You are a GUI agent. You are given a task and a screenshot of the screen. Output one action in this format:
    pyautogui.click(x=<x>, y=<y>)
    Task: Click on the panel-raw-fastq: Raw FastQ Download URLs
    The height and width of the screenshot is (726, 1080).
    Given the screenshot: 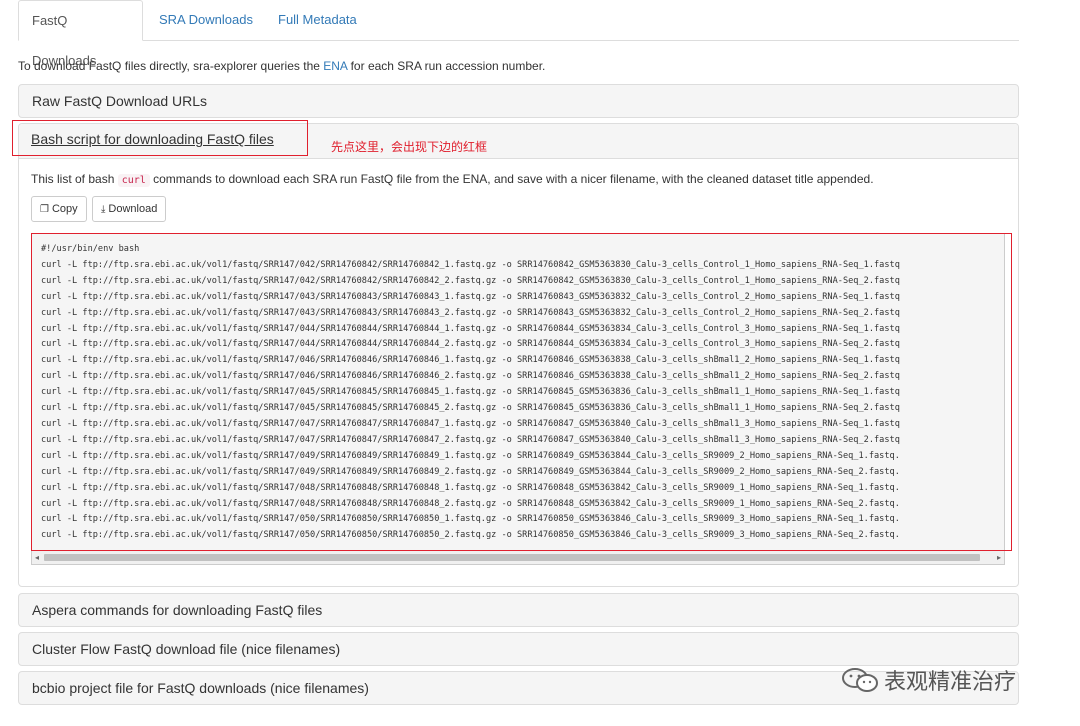 What is the action you would take?
    pyautogui.click(x=518, y=101)
    